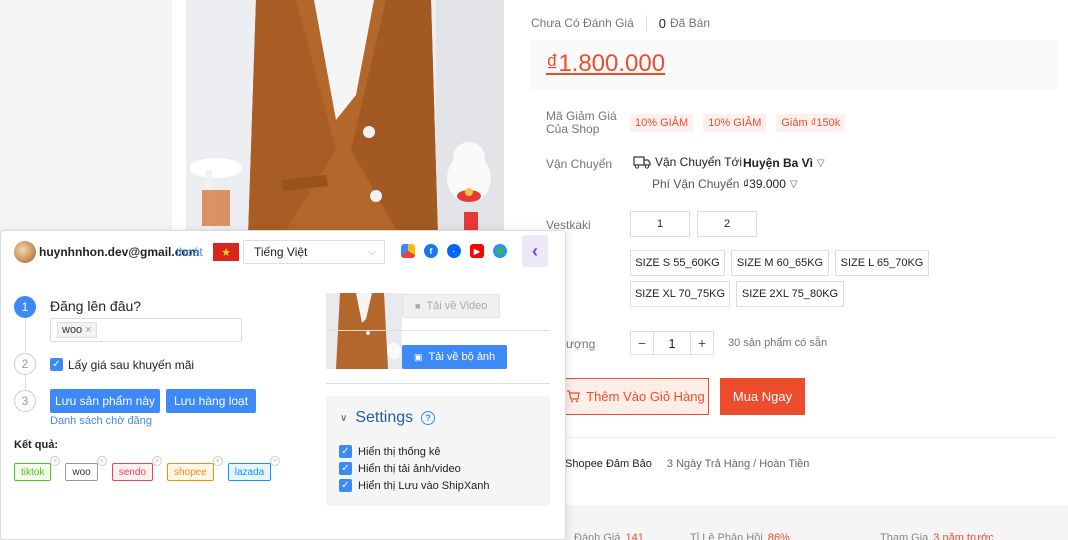 The width and height of the screenshot is (1068, 540). I want to click on size-option: SIZE S 55_60KG, so click(677, 263).